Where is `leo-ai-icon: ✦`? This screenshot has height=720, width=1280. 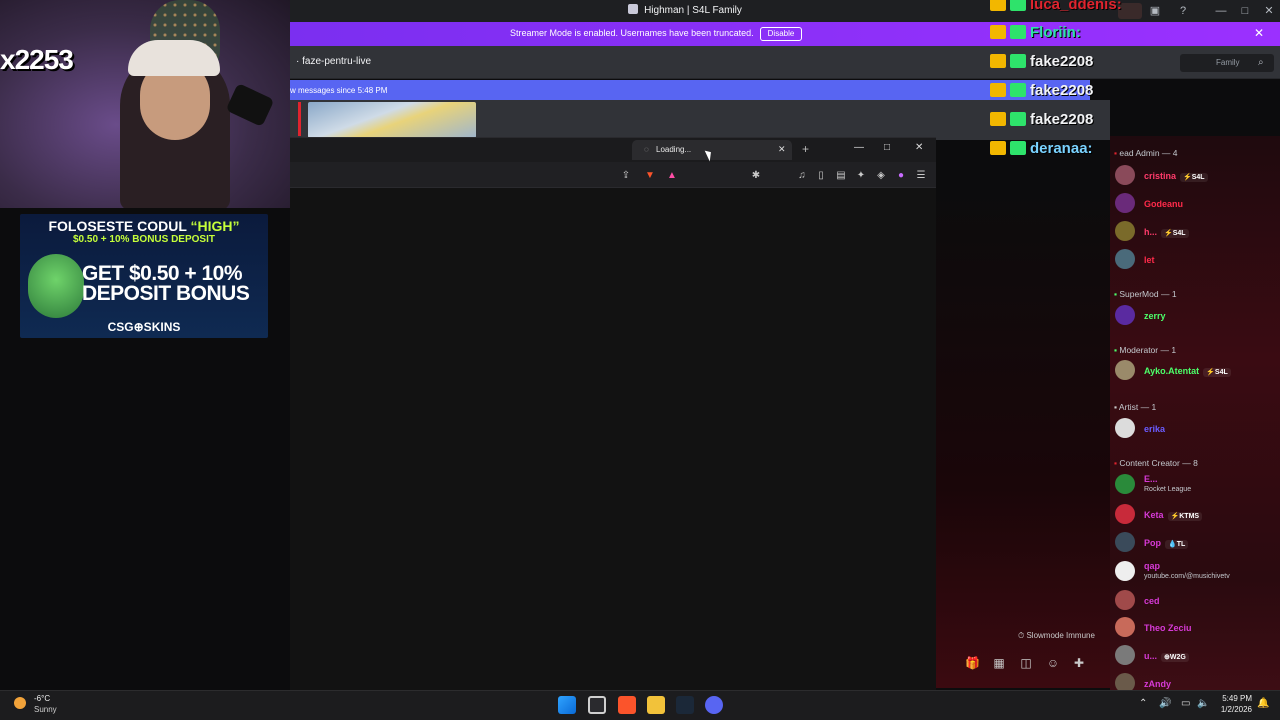
leo-ai-icon: ✦ is located at coordinates (861, 176).